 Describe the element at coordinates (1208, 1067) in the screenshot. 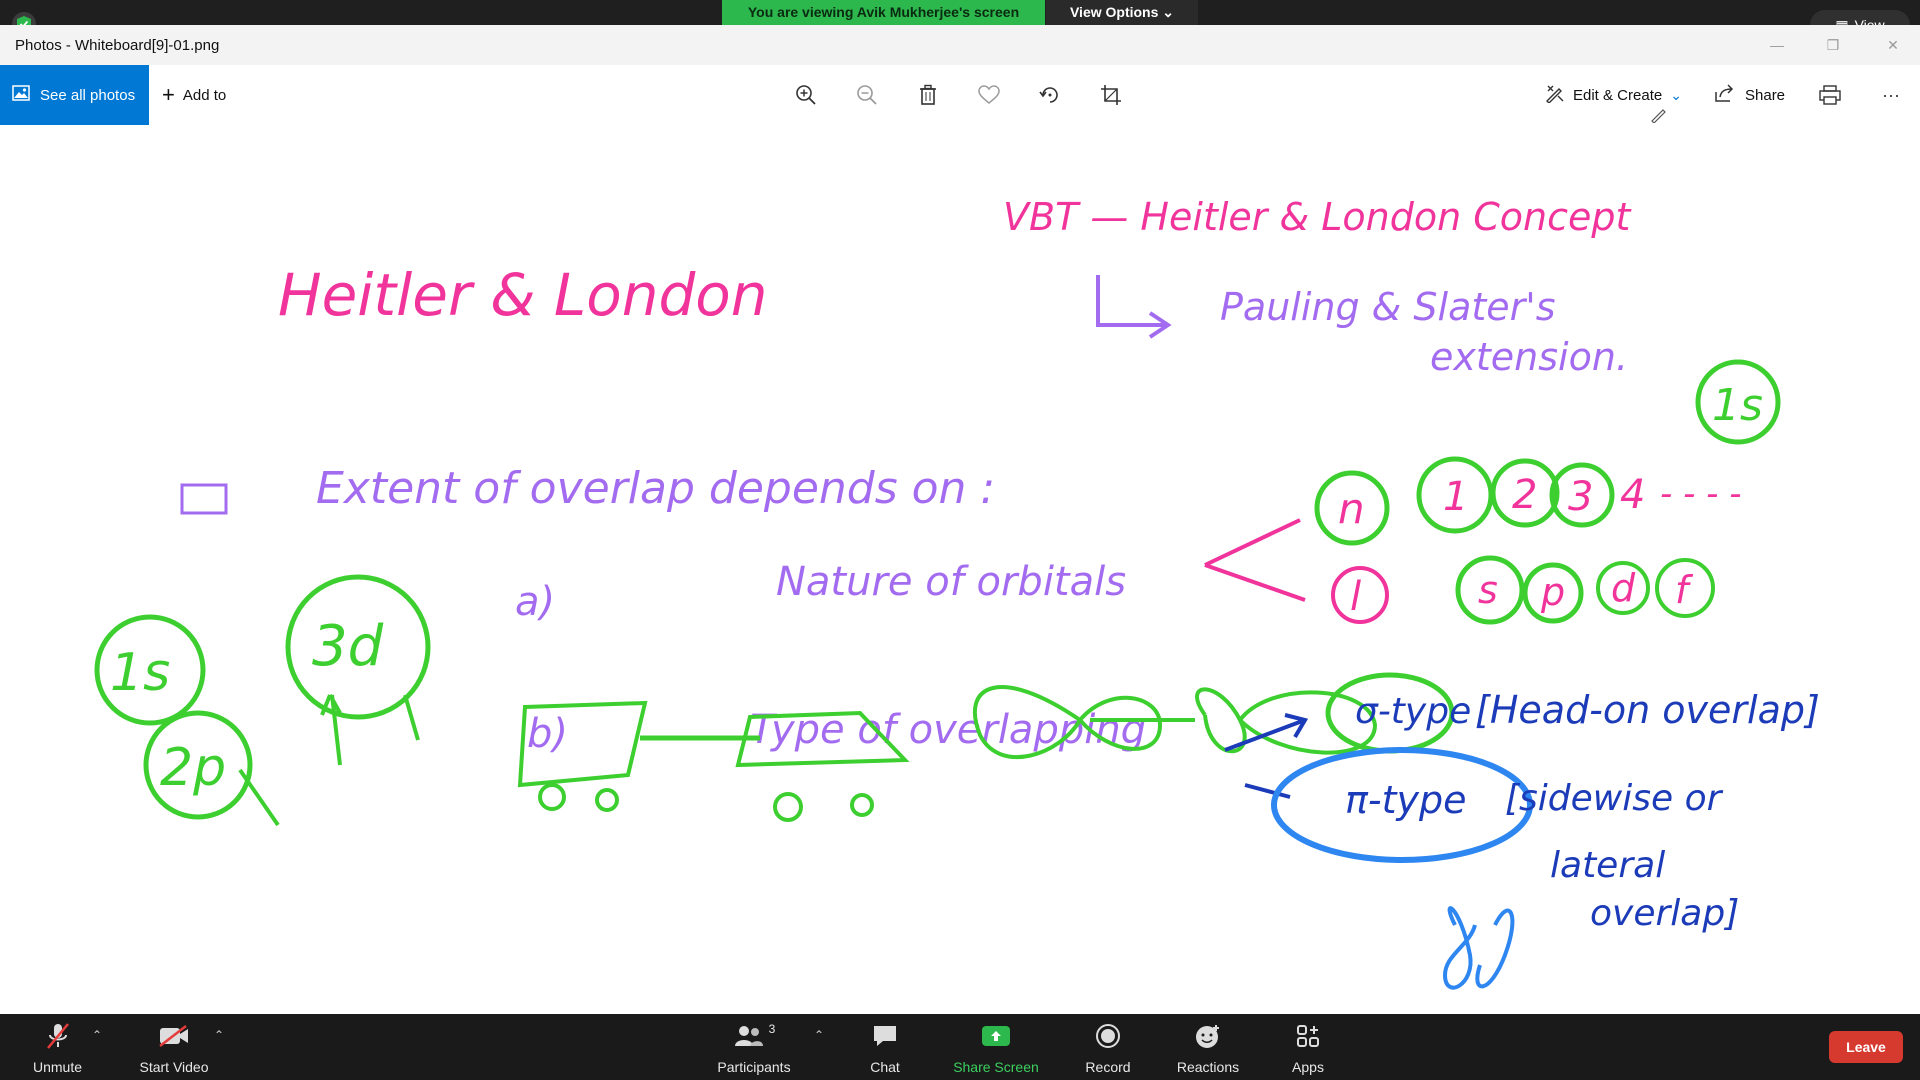

I see `reactions-label: Reactions` at that location.